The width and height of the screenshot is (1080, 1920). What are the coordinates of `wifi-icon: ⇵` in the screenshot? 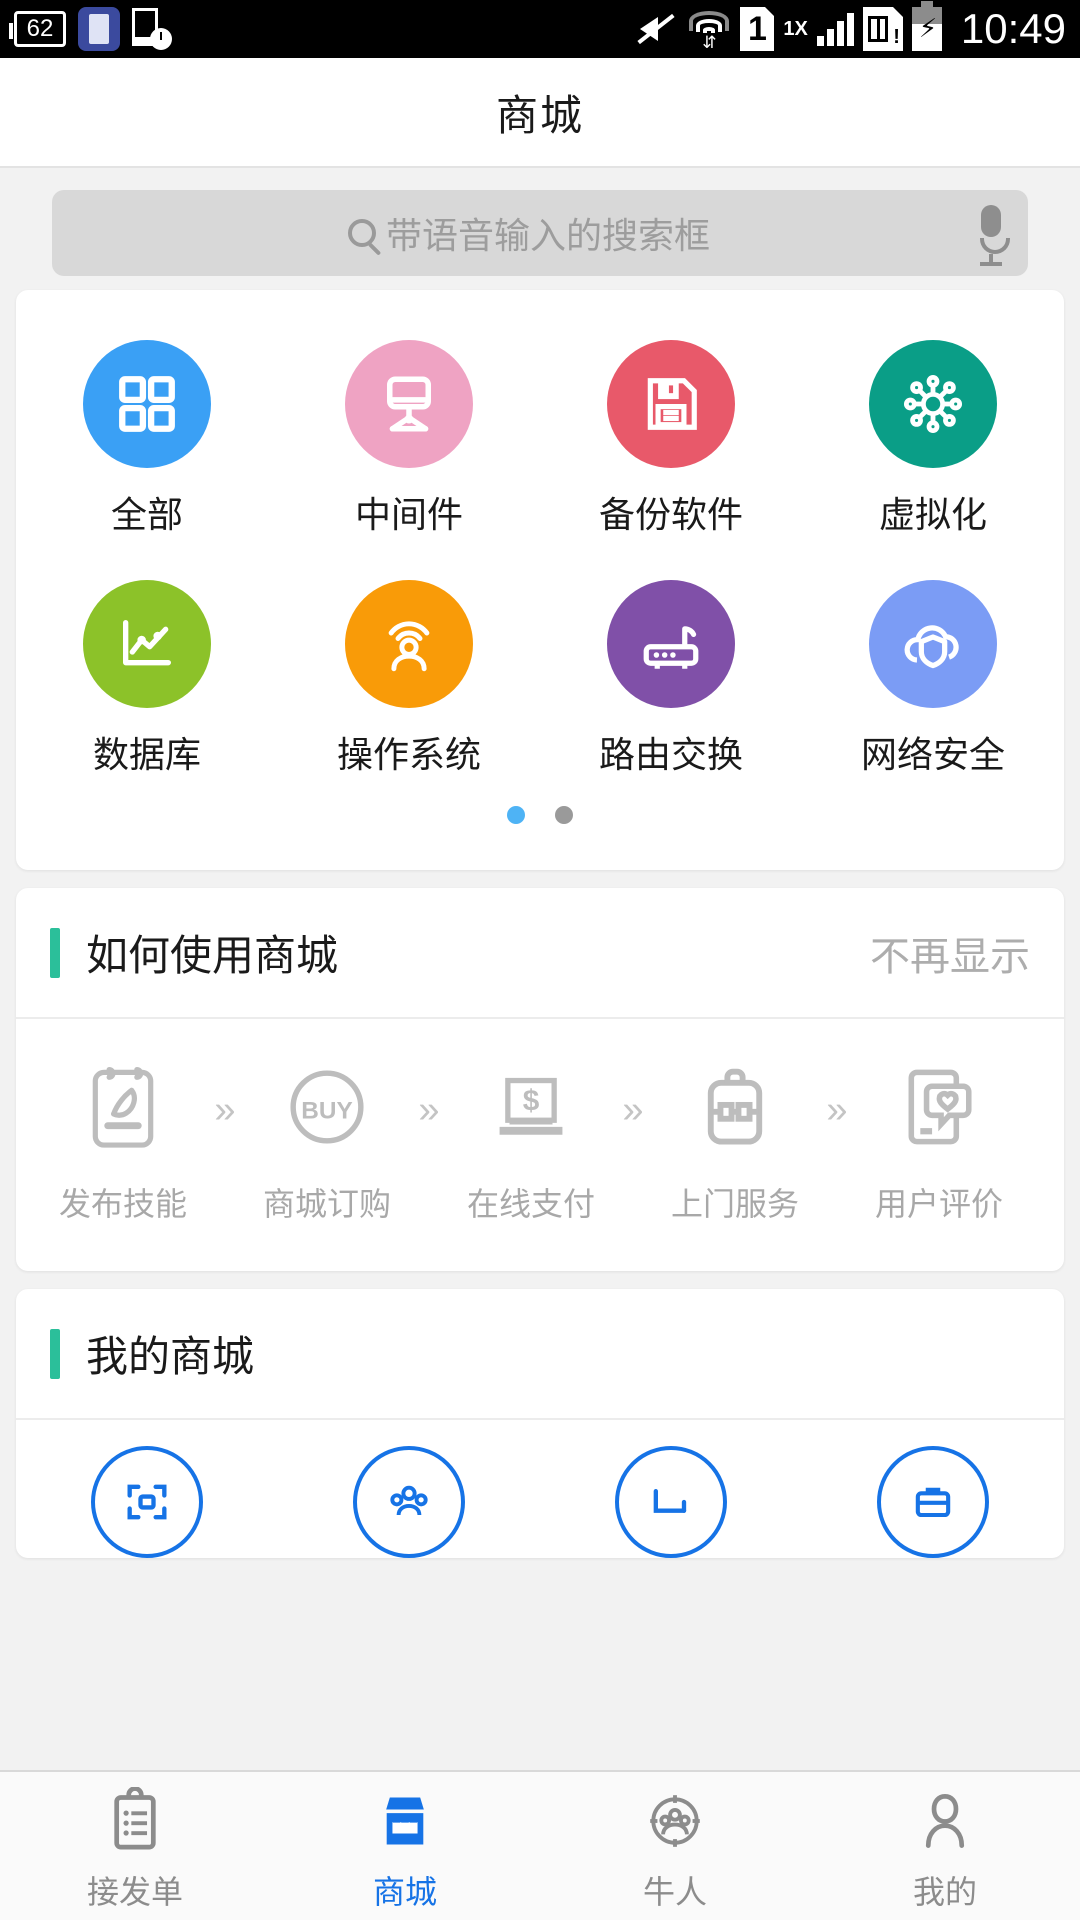 It's located at (709, 30).